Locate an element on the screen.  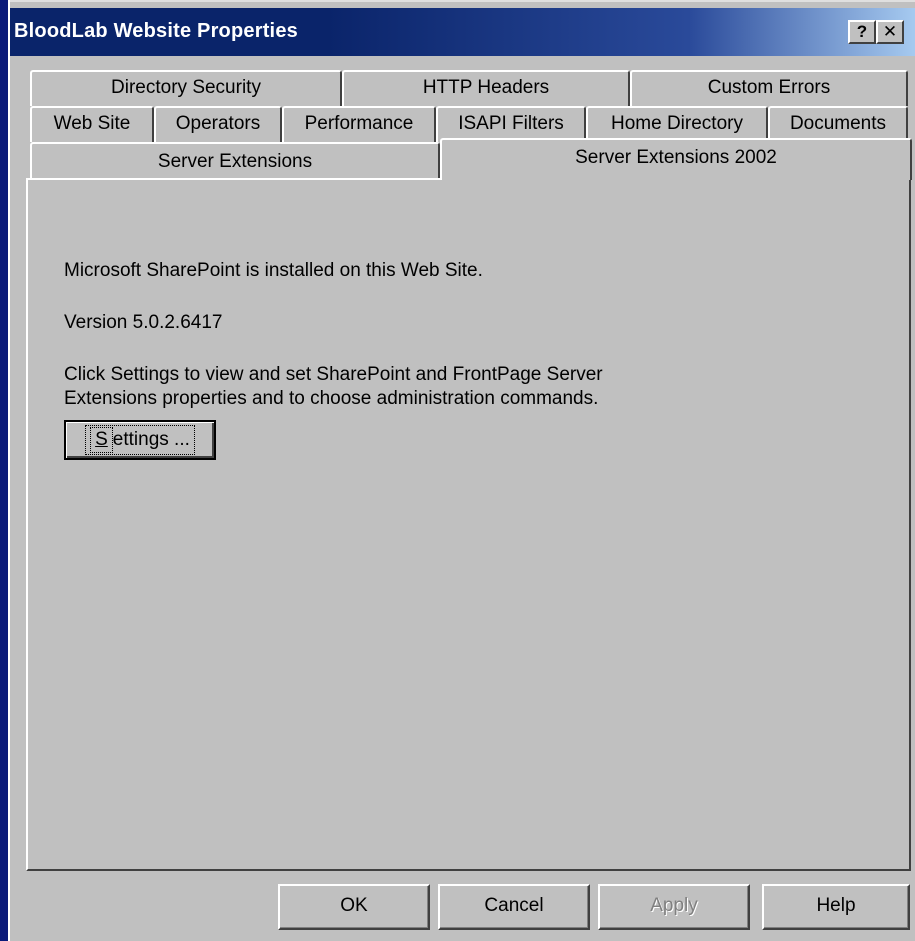
help-button: Help is located at coordinates (836, 907).